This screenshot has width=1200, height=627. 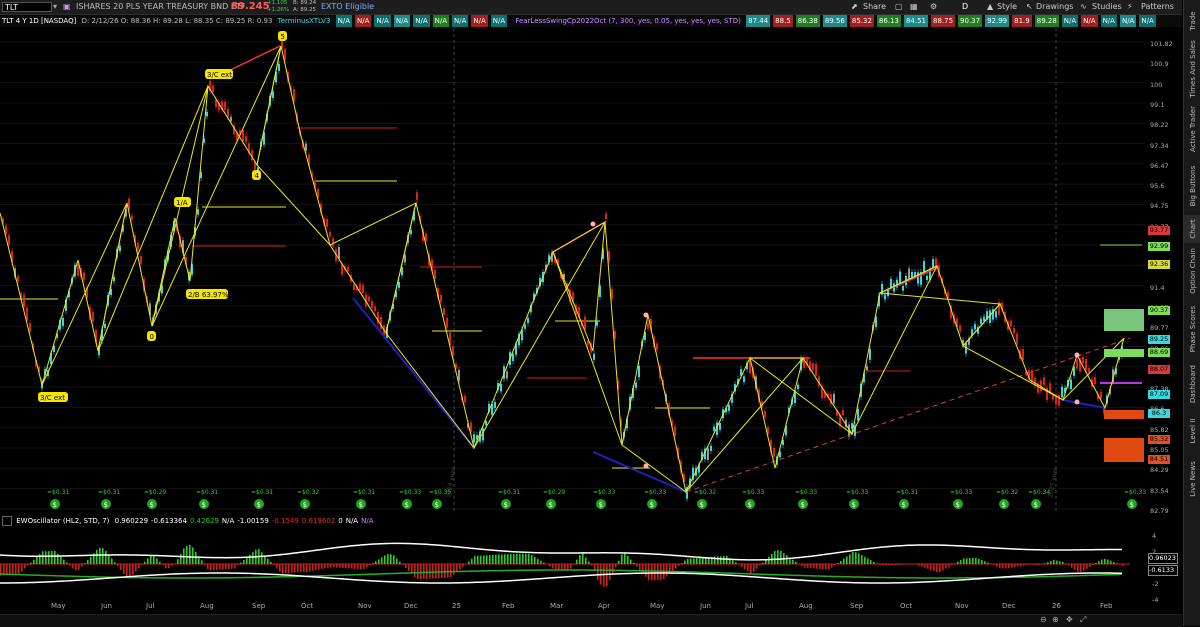 What do you see at coordinates (990, 7) in the screenshot?
I see `style-icon: ▲` at bounding box center [990, 7].